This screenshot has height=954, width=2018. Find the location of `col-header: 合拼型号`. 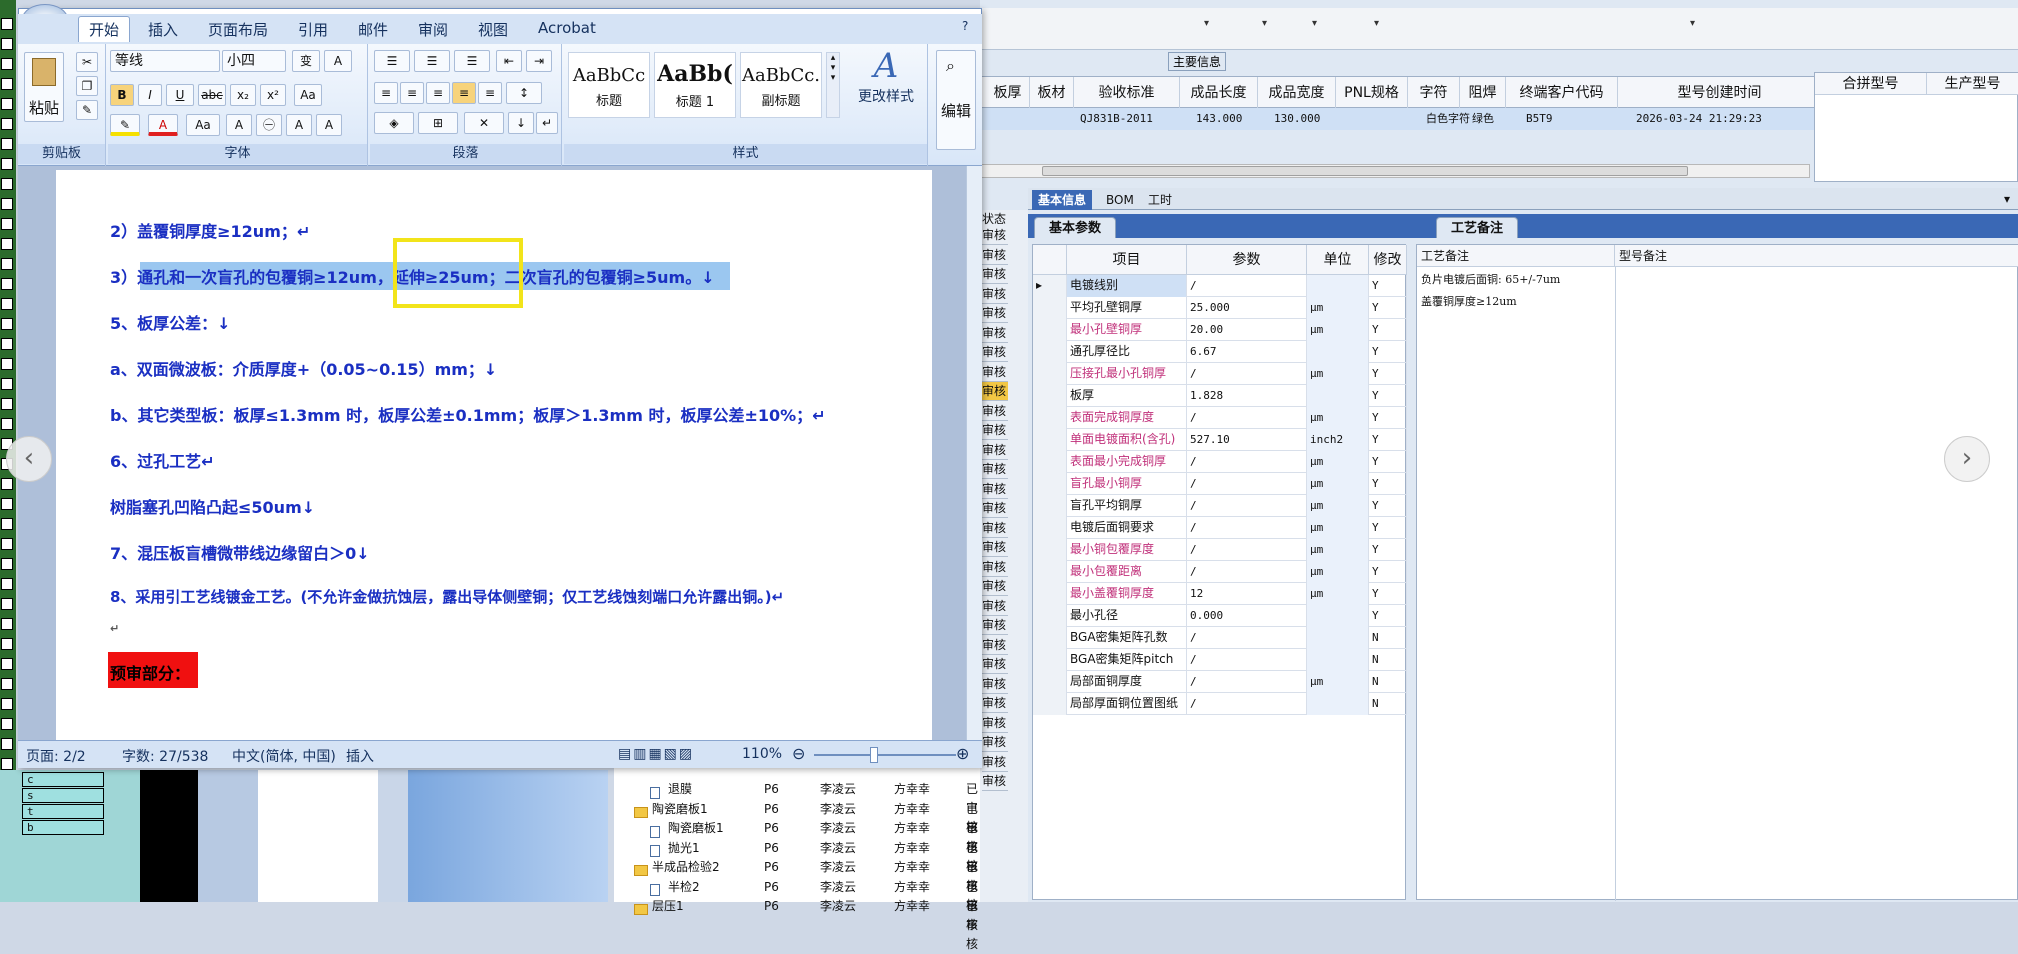

col-header: 合拼型号 is located at coordinates (1871, 84).